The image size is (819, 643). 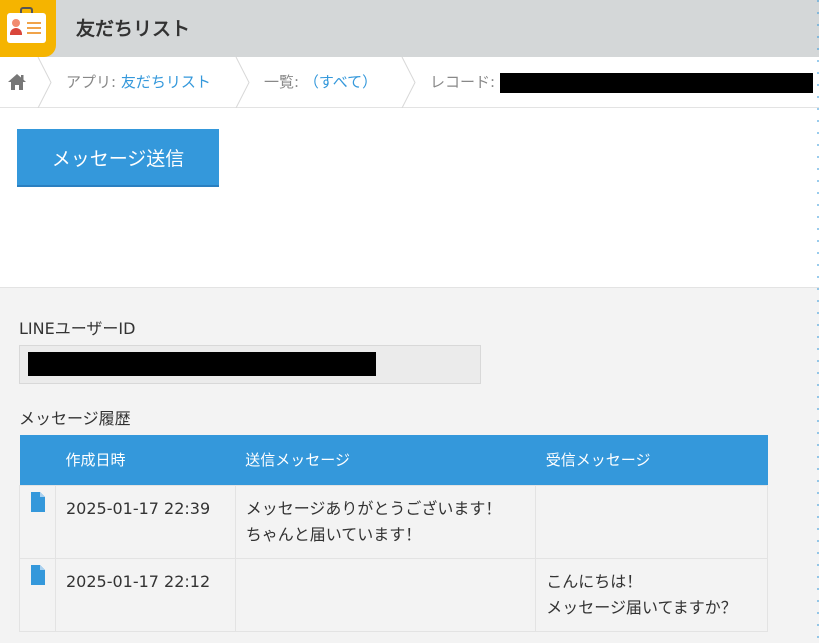 What do you see at coordinates (465, 82) in the screenshot?
I see `breadcrumb-record-prefix: レコード:` at bounding box center [465, 82].